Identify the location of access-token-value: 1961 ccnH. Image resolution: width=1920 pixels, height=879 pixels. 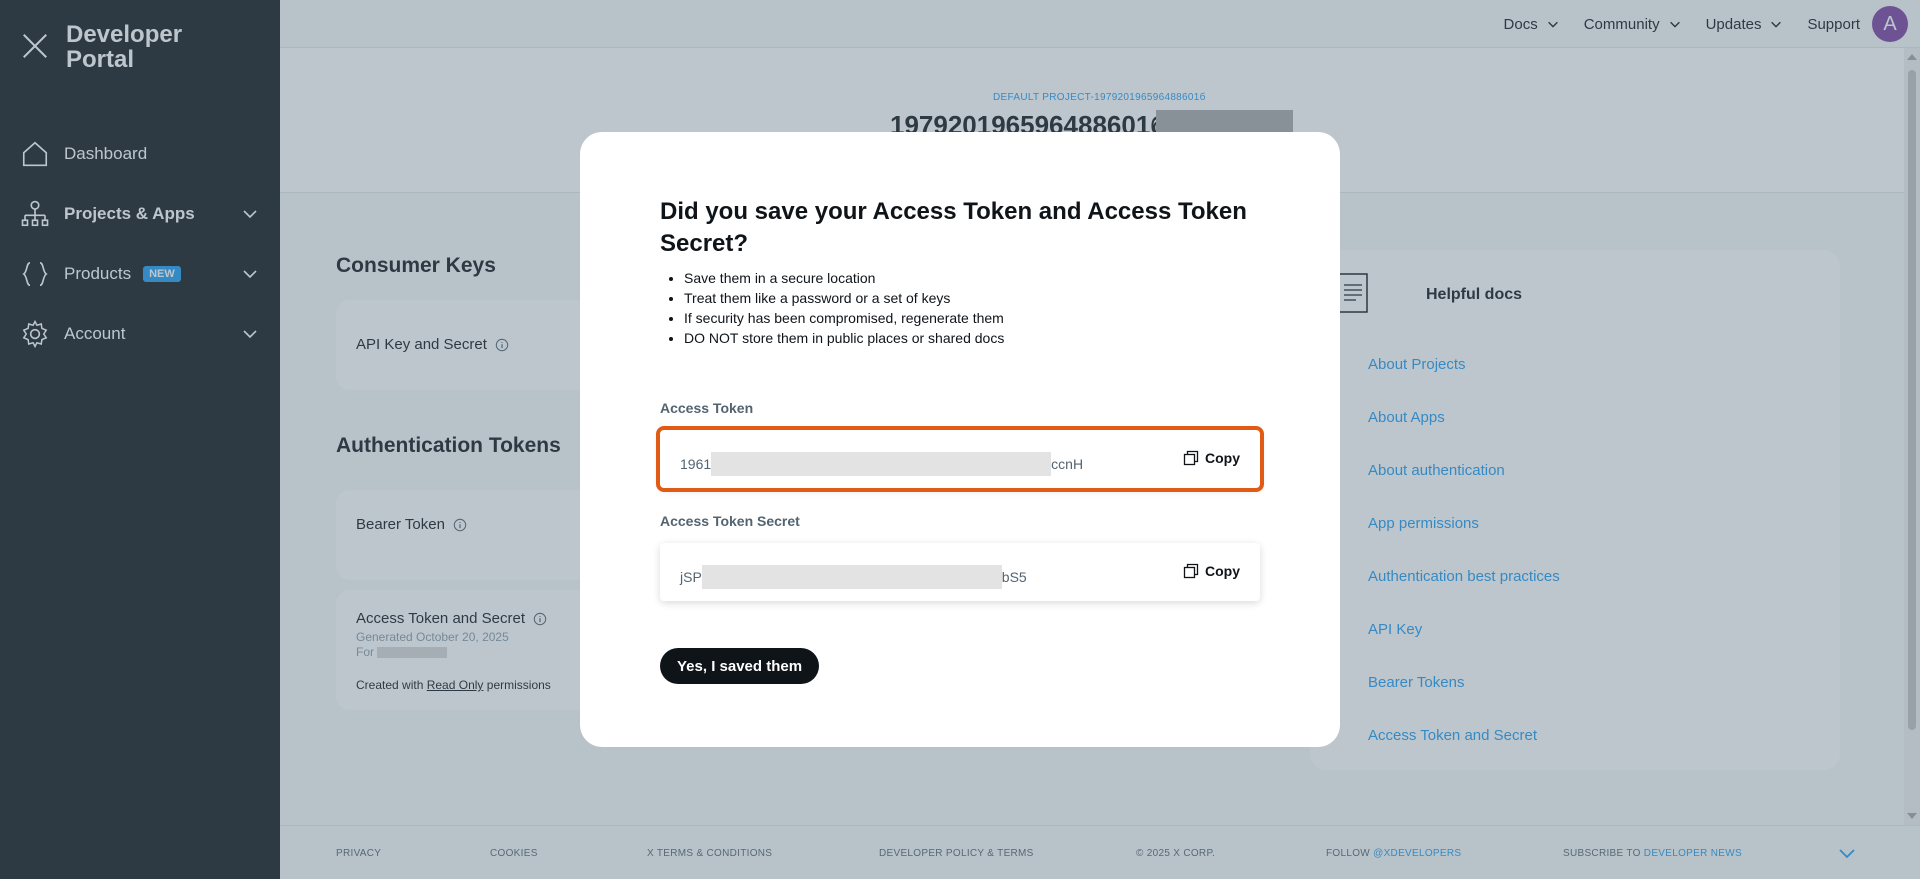
(881, 464).